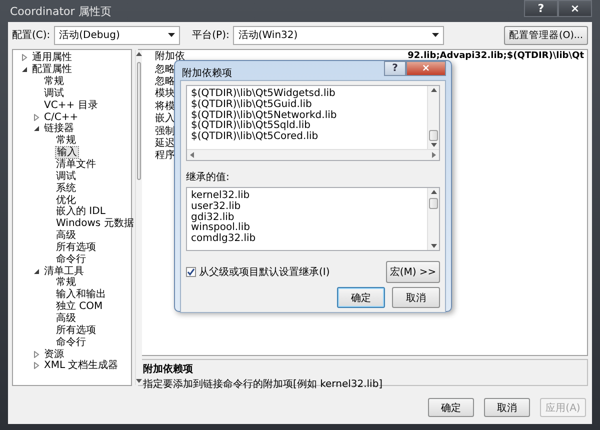 The image size is (600, 430). I want to click on property-name: 附加依, so click(170, 56).